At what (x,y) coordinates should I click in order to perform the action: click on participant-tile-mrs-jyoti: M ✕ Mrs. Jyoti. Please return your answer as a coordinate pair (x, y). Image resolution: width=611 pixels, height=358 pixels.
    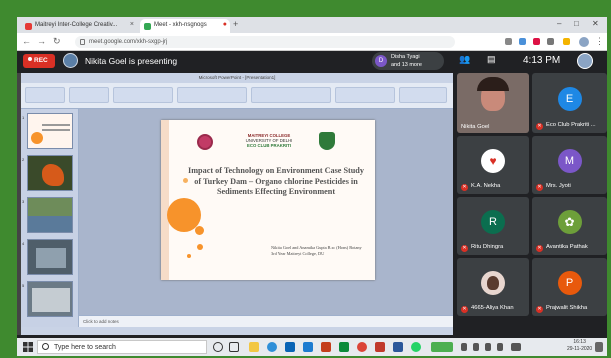
    Looking at the image, I should click on (569, 165).